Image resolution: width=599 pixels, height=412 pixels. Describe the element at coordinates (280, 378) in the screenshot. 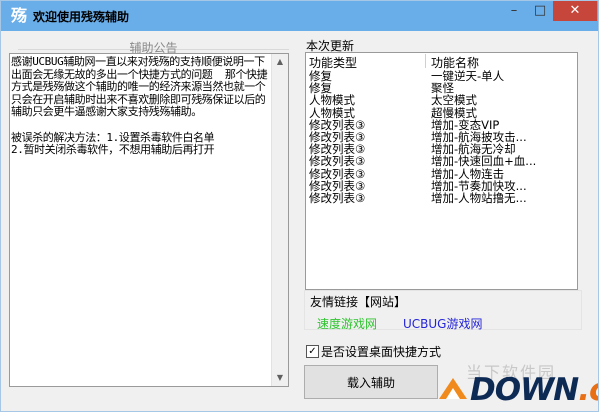

I see `scroll-down-icon: ▼` at that location.